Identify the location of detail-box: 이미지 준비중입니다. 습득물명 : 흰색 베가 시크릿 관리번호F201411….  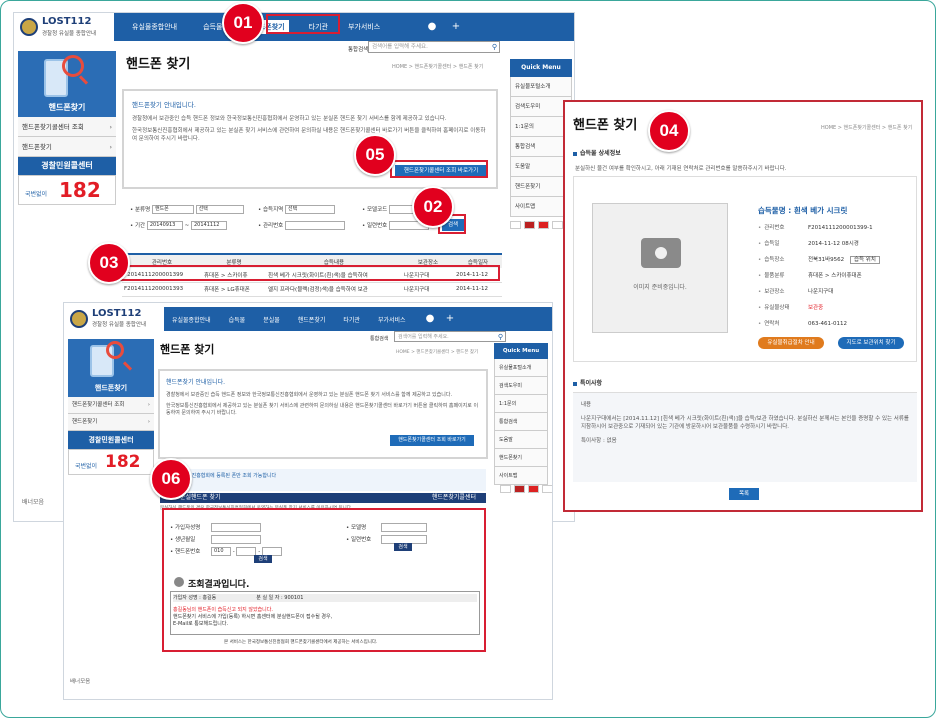
(745, 269).